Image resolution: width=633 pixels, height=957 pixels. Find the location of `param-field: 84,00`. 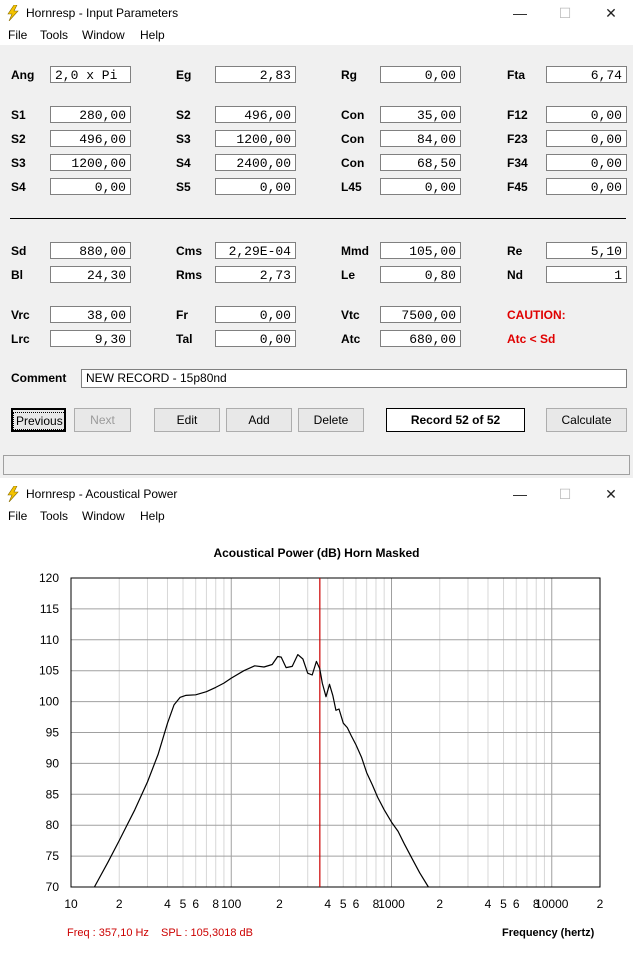

param-field: 84,00 is located at coordinates (420, 138).